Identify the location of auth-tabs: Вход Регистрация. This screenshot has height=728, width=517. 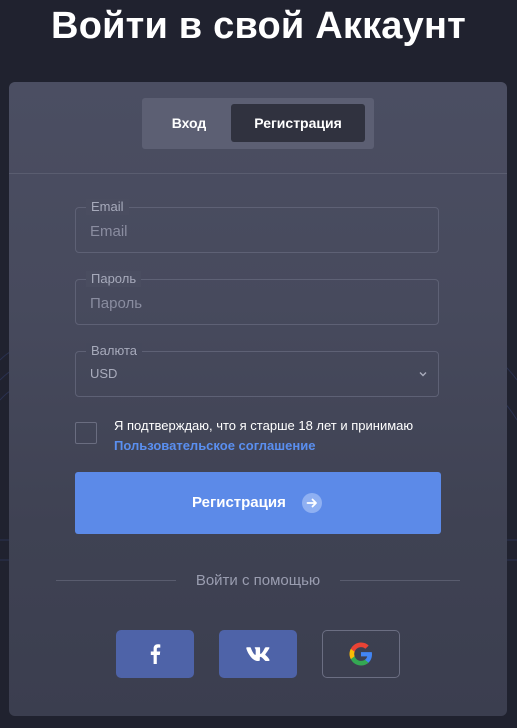
(258, 123).